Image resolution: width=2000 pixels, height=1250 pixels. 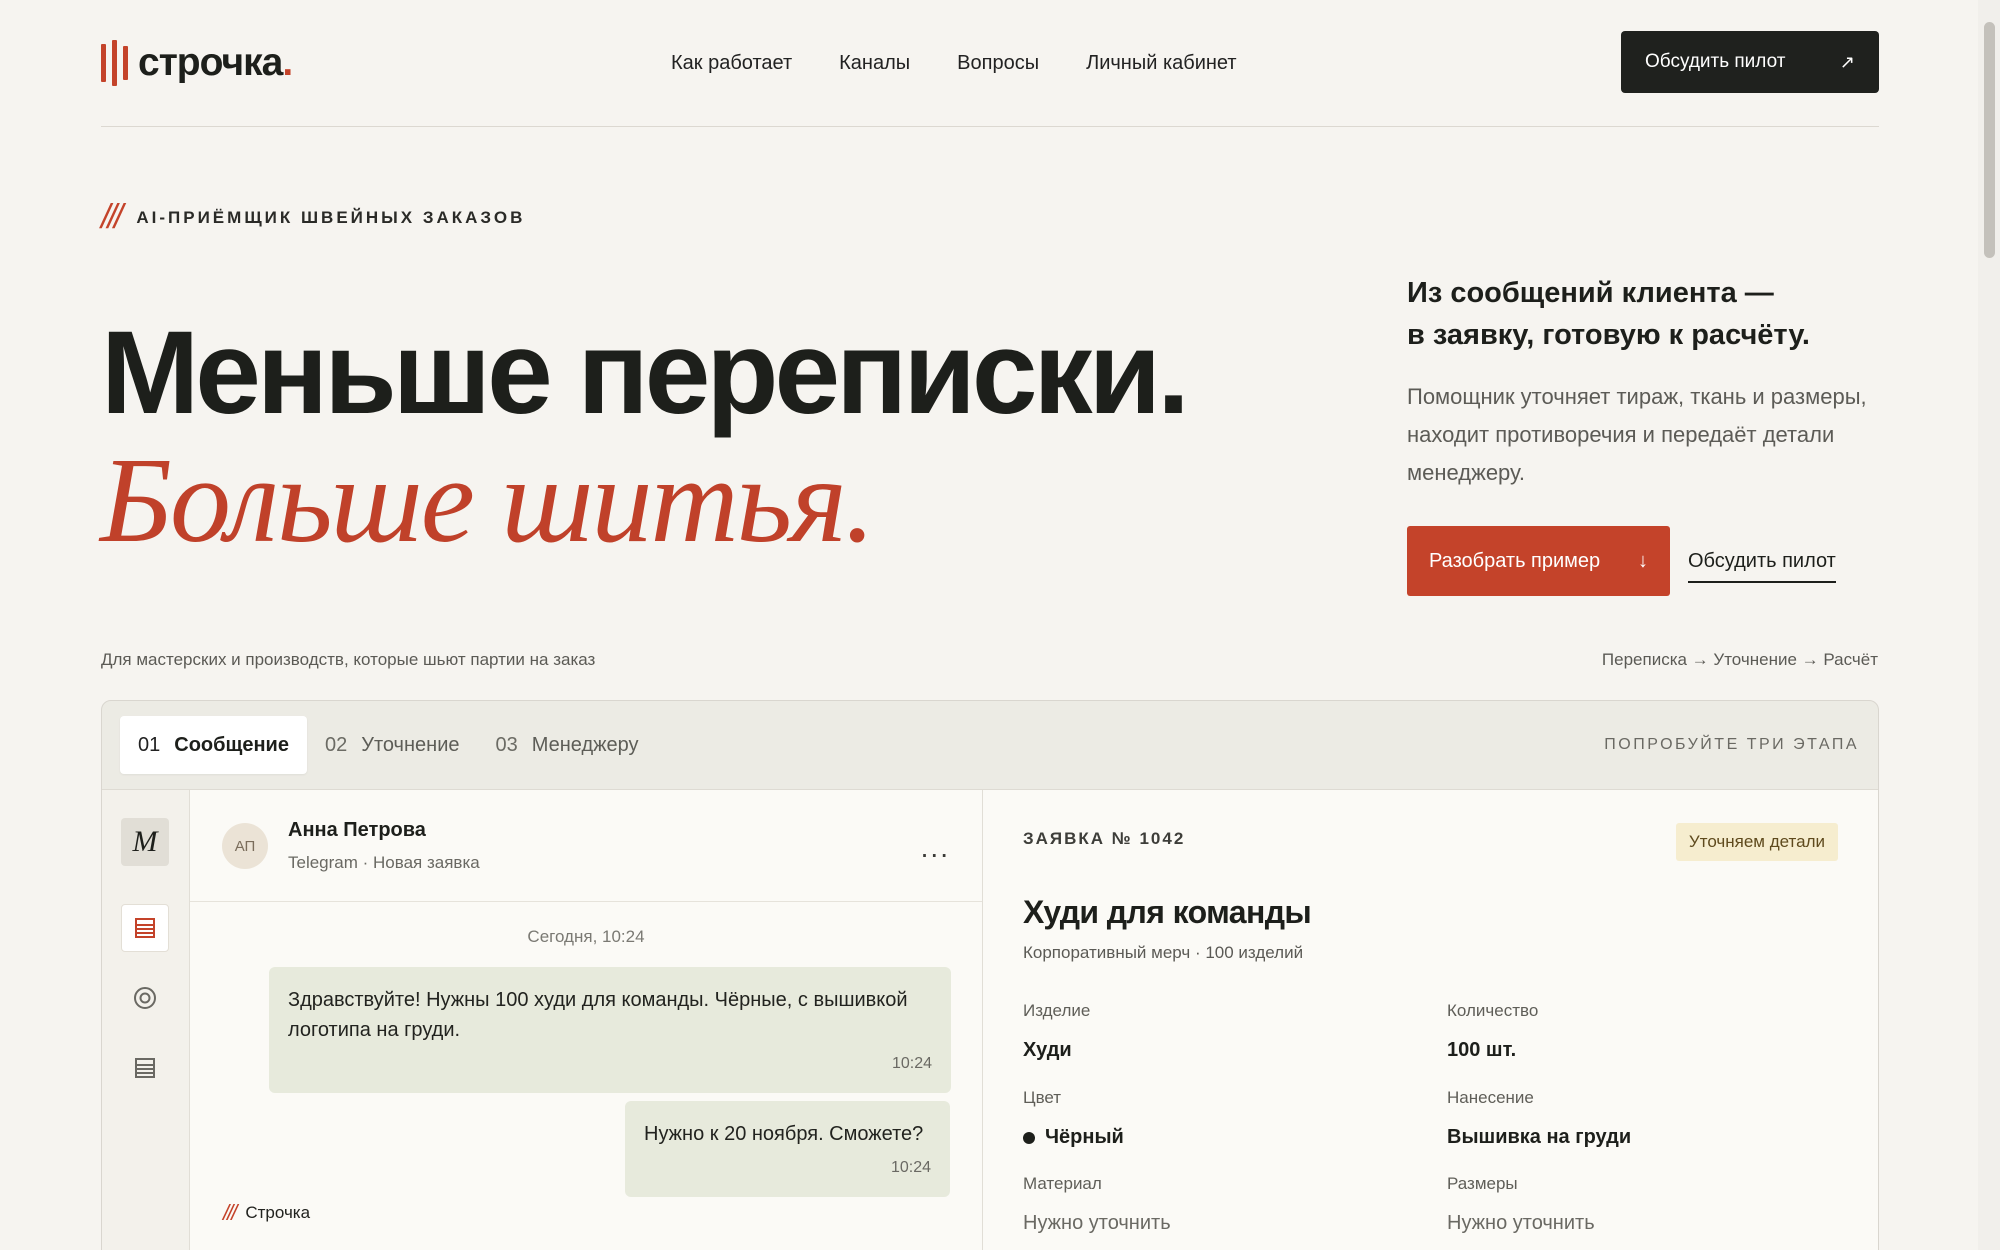 What do you see at coordinates (1057, 1031) in the screenshot?
I see `field-product: Изделие Худи` at bounding box center [1057, 1031].